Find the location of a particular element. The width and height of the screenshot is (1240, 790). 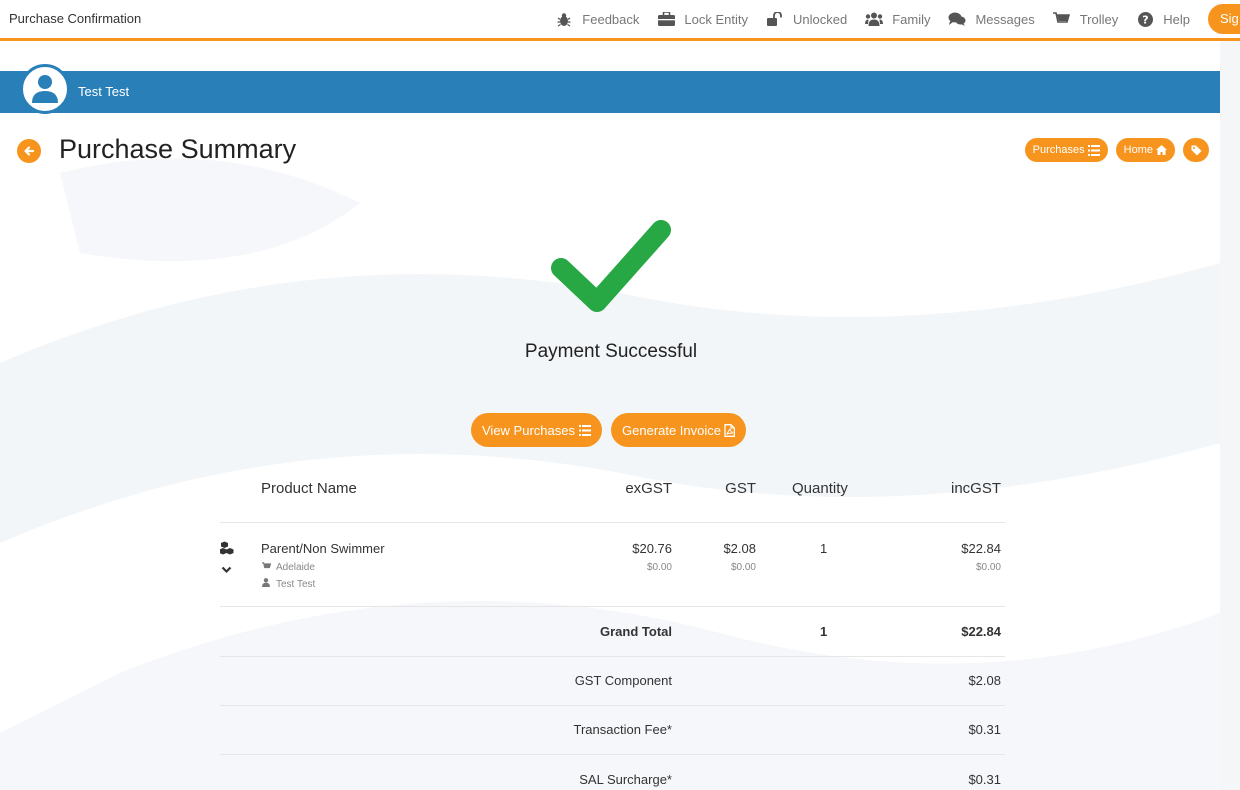

nav-family: Family is located at coordinates (897, 19).